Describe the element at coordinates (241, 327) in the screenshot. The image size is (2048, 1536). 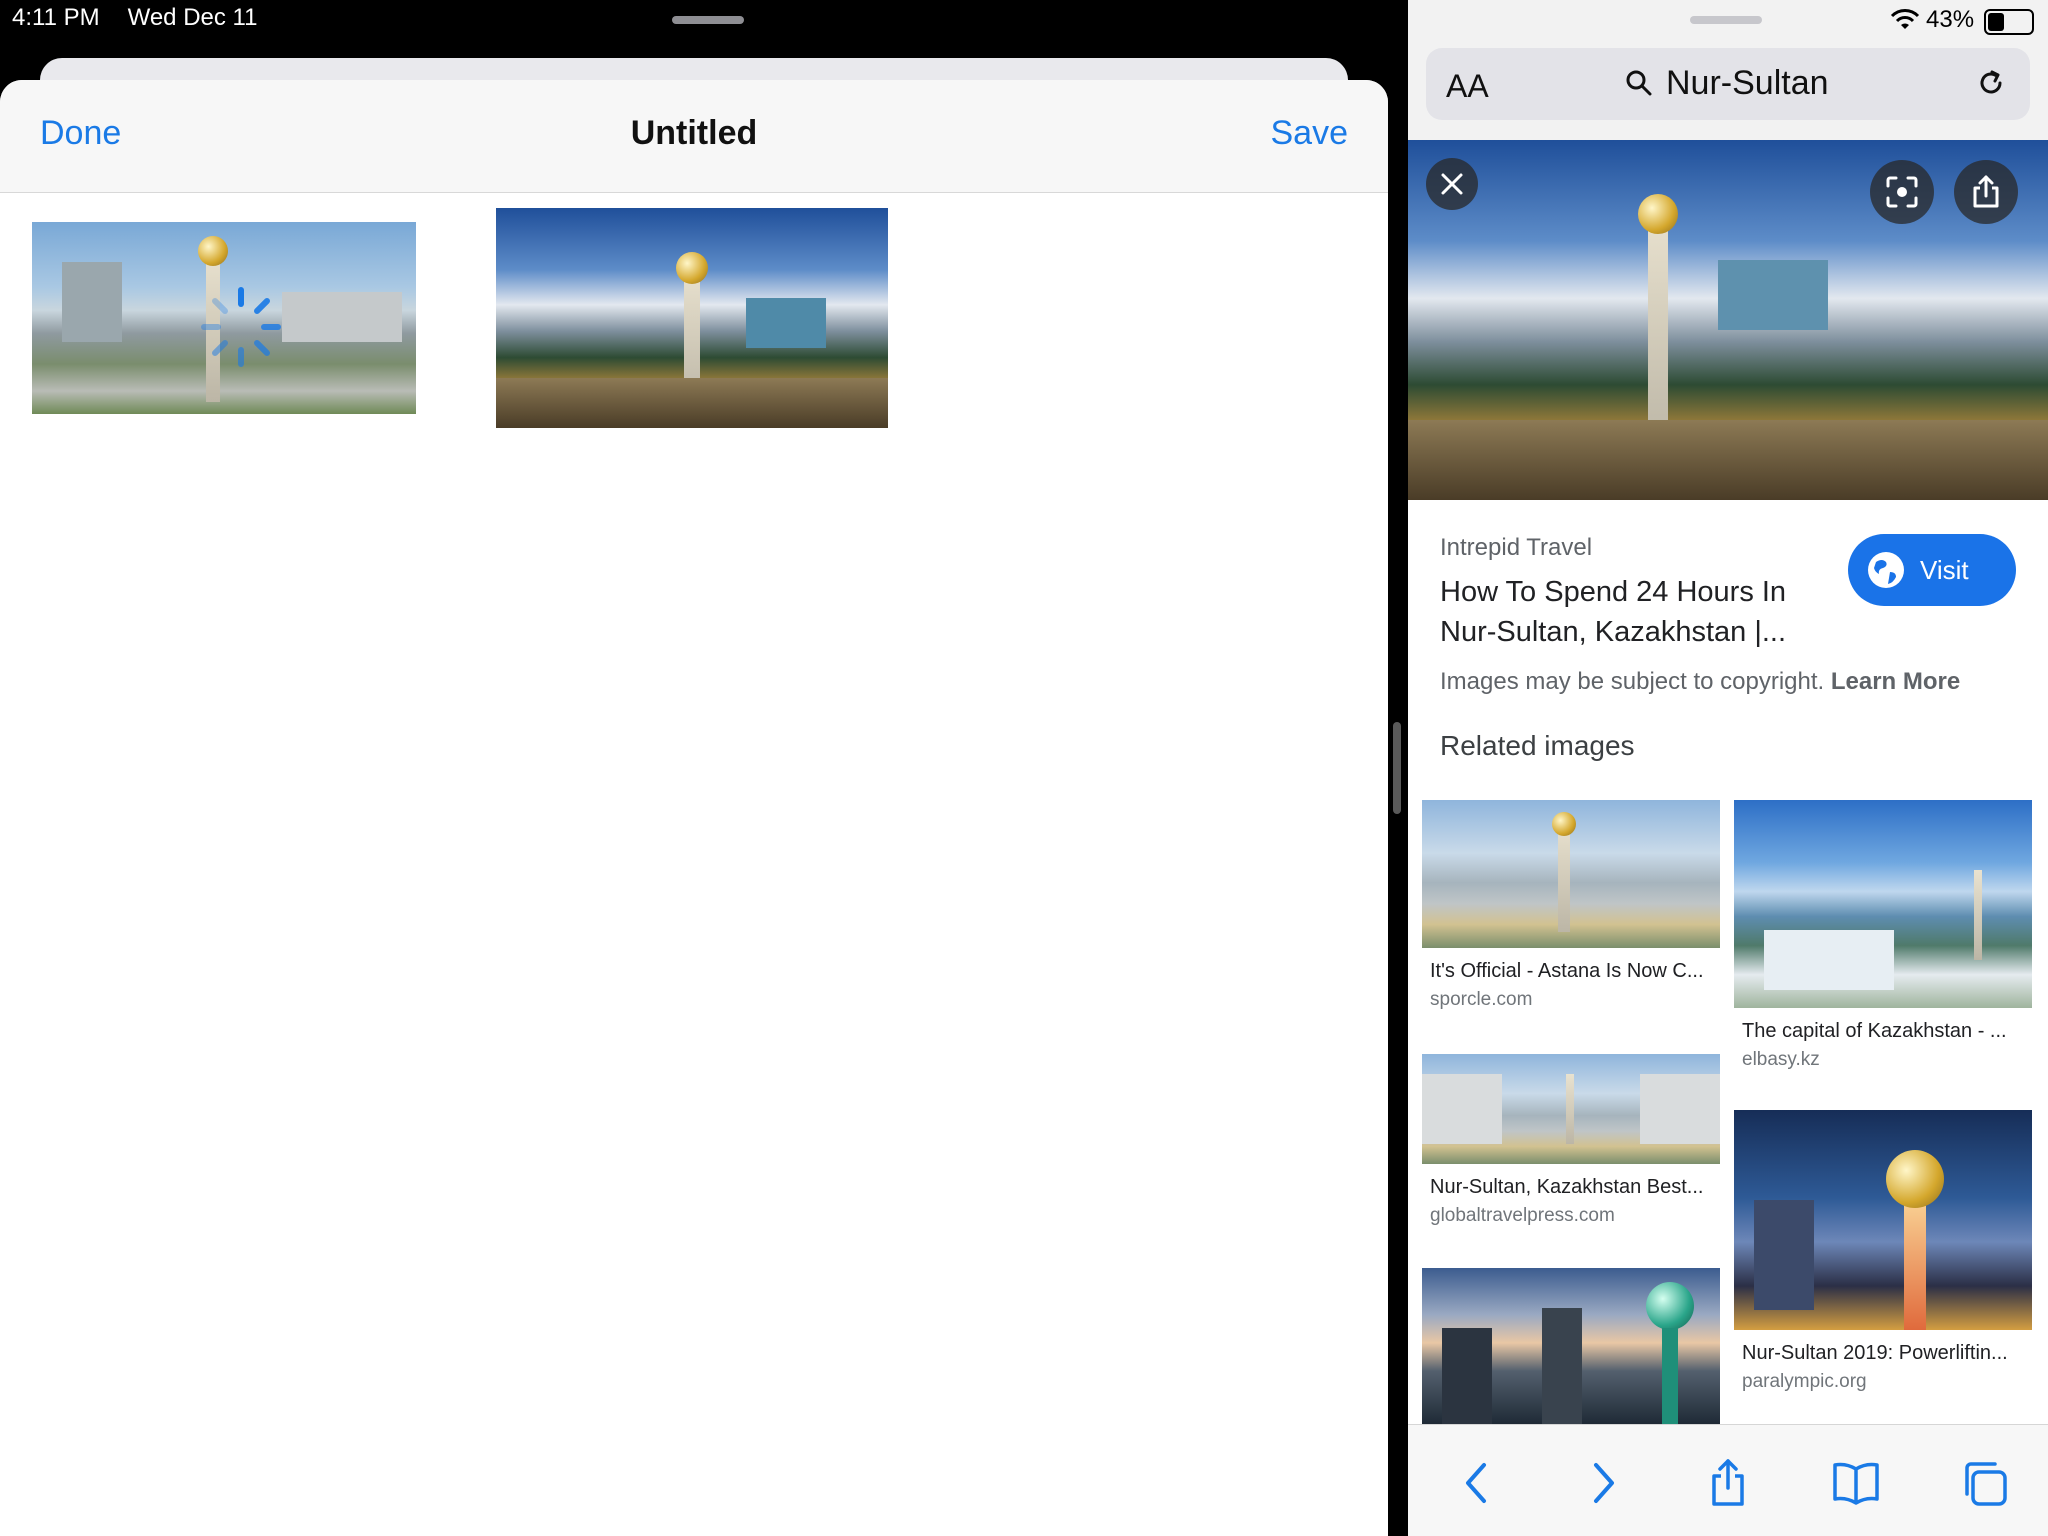
I see `loading-spinner-icon` at that location.